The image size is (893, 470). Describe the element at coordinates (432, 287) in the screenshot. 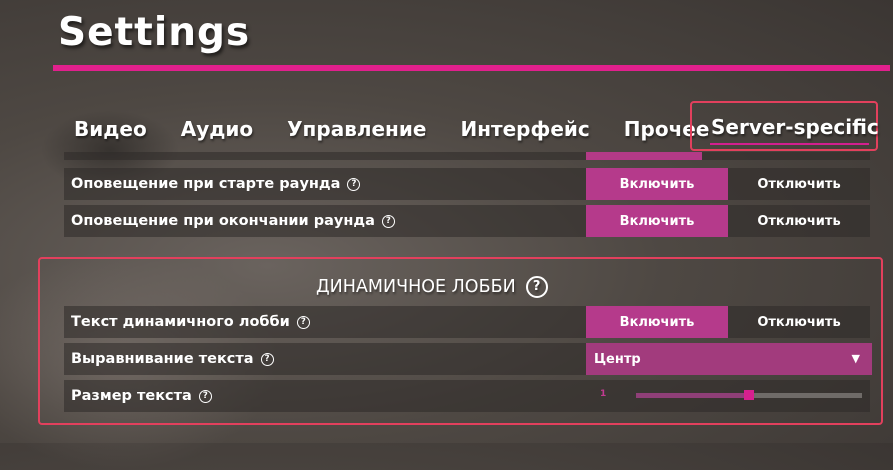

I see `section-title: ДИНАМИЧНОЕ ЛОББИ ?` at that location.